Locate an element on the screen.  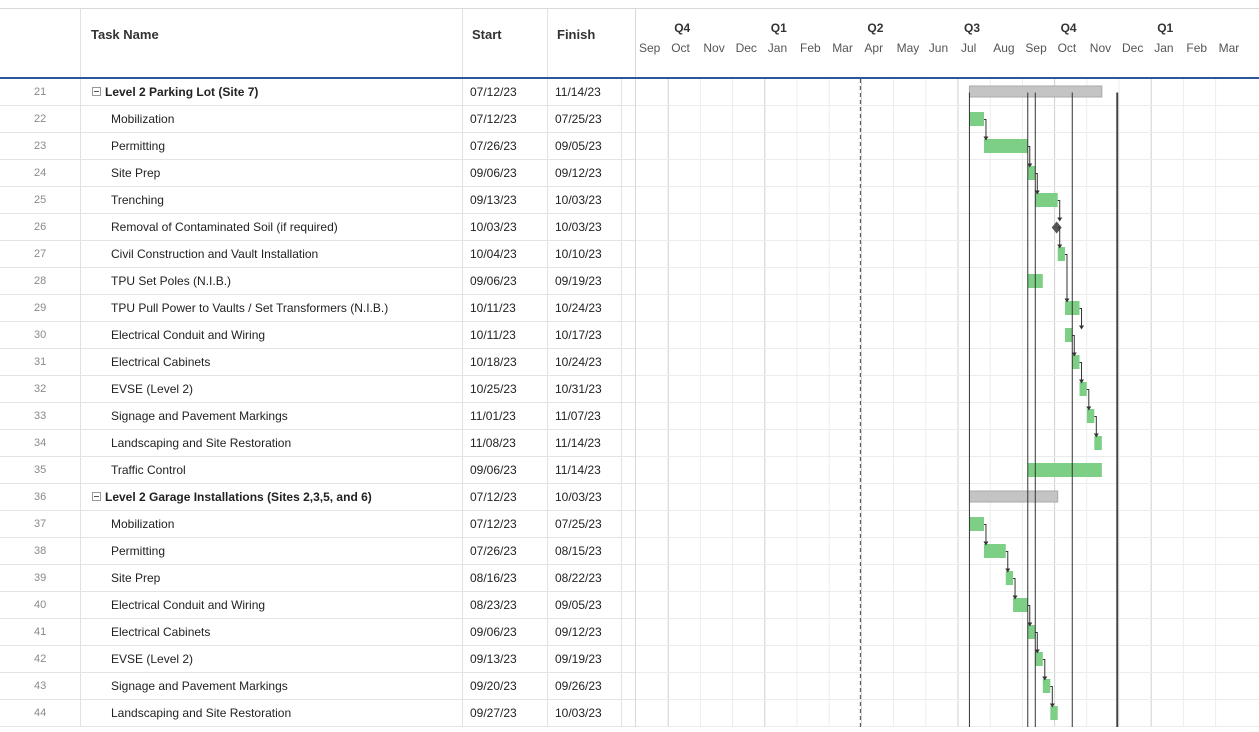
start-date-cell: 11/01/23 is located at coordinates (504, 416).